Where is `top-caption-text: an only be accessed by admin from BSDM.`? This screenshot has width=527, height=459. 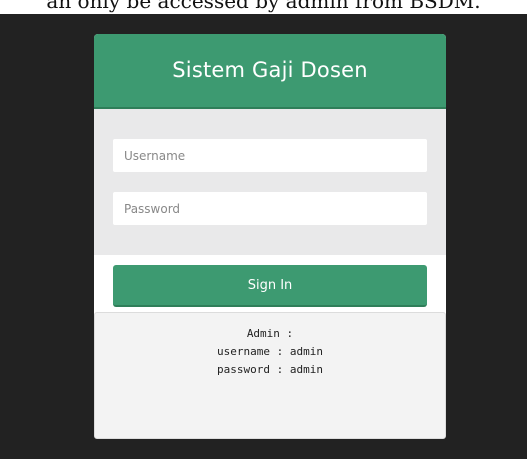 top-caption-text: an only be accessed by admin from BSDM. is located at coordinates (263, 6).